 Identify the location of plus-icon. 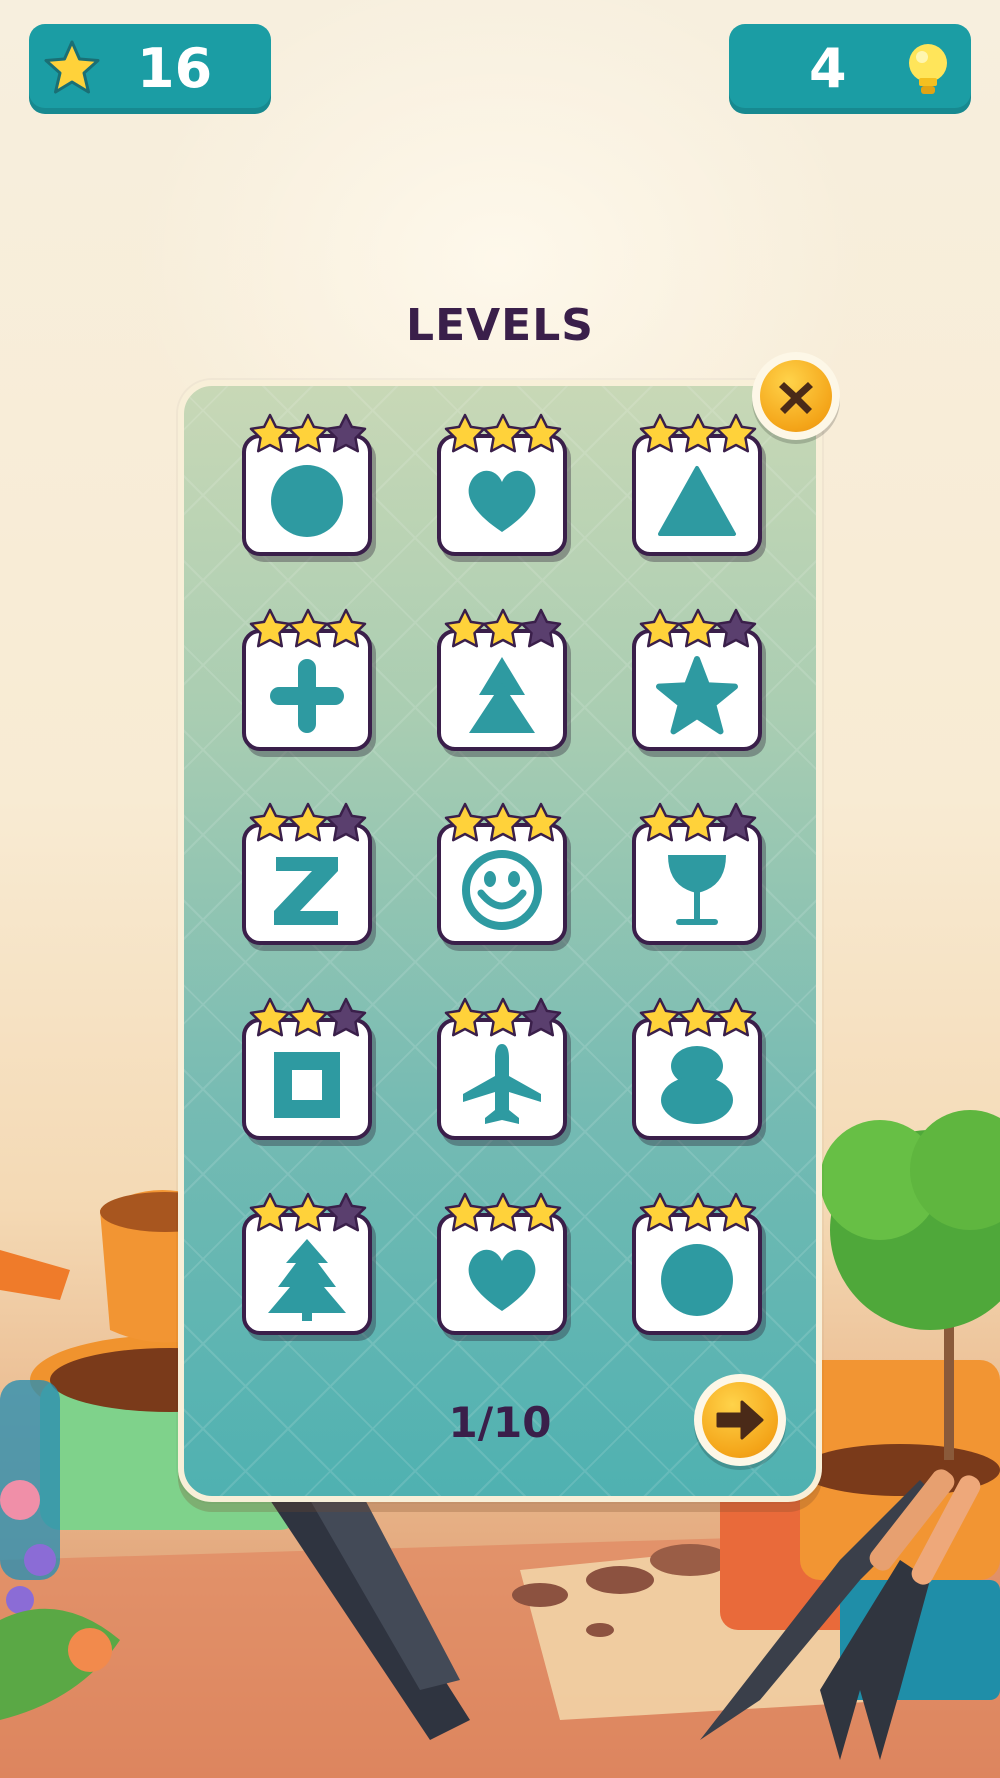
(307, 696).